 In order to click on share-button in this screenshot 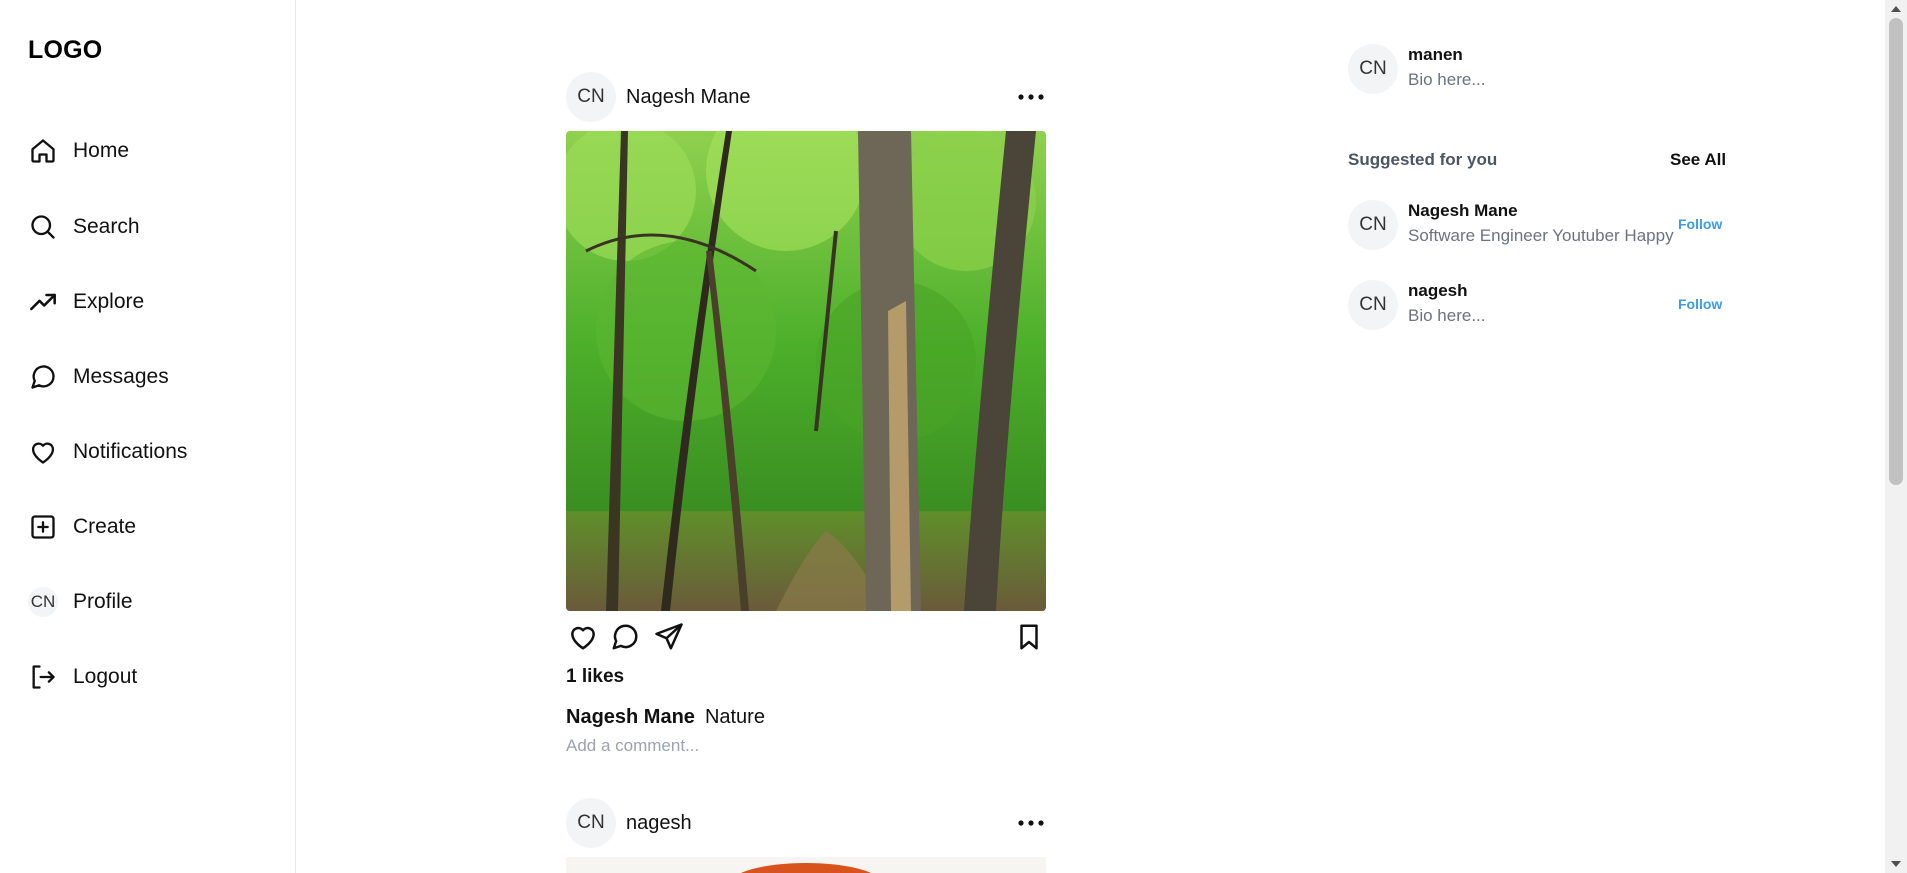, I will do `click(669, 637)`.